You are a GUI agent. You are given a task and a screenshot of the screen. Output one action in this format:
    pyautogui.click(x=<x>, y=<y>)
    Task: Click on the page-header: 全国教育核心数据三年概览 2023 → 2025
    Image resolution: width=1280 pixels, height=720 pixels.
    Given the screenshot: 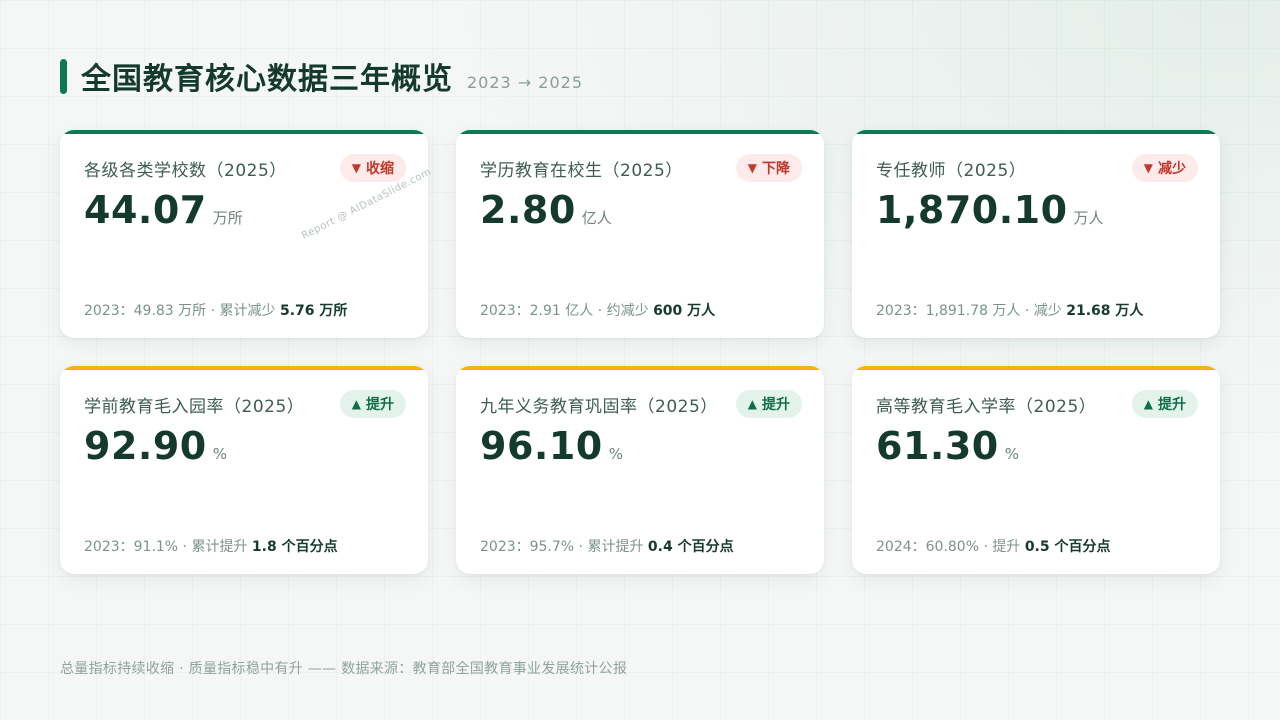 What is the action you would take?
    pyautogui.click(x=321, y=76)
    